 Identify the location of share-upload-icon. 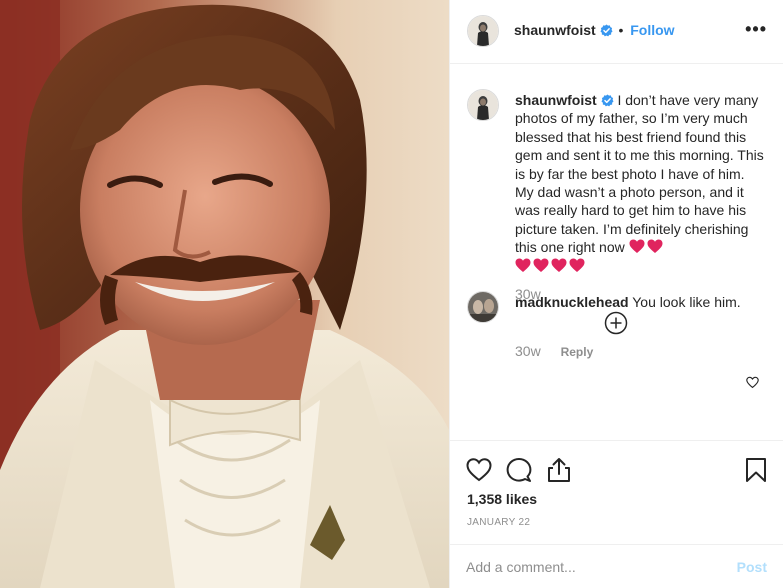
(559, 470).